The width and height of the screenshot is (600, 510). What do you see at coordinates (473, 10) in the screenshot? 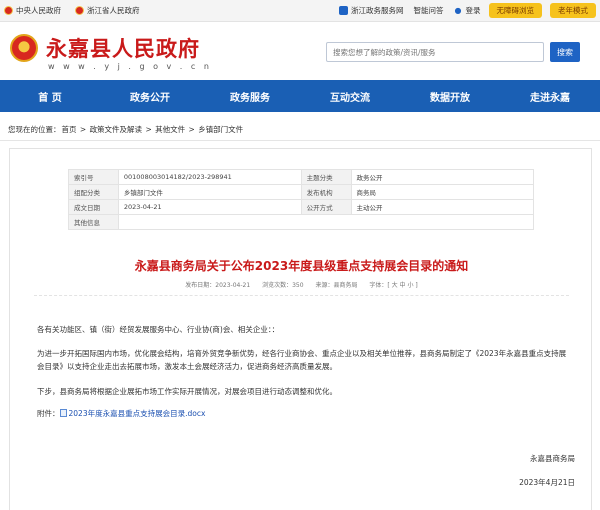
I see `login-label: 登录` at bounding box center [473, 10].